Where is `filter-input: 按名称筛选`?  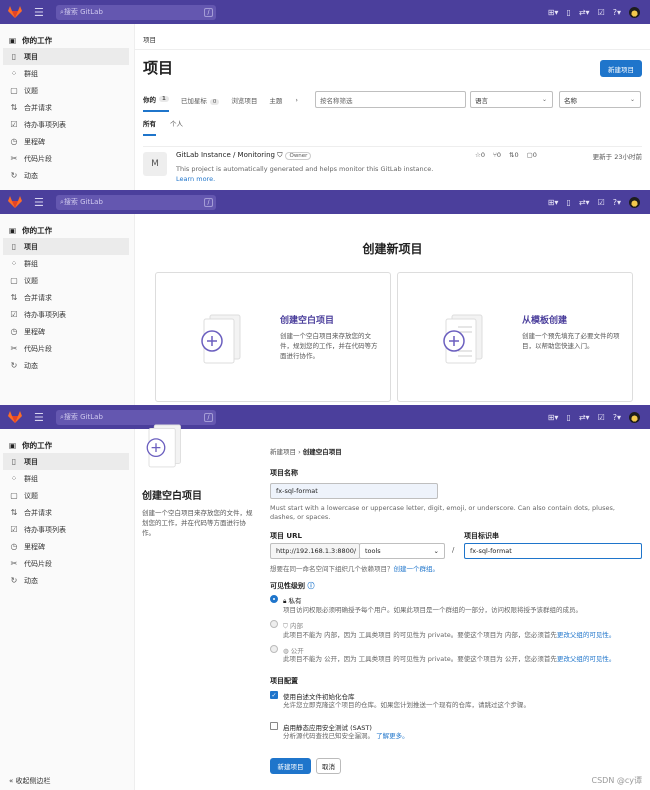 filter-input: 按名称筛选 is located at coordinates (390, 99).